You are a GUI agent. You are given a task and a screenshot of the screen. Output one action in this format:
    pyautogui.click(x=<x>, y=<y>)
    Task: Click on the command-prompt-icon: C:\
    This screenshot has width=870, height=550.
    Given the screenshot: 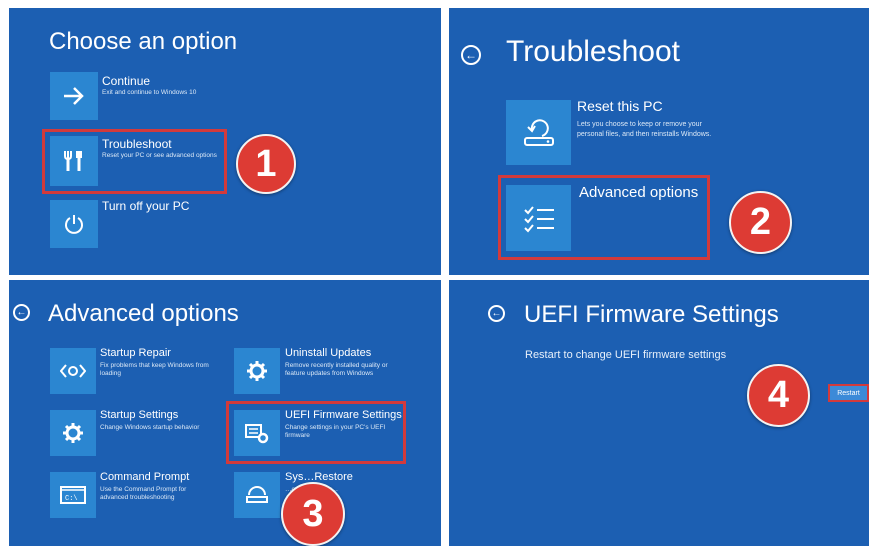 What is the action you would take?
    pyautogui.click(x=73, y=495)
    